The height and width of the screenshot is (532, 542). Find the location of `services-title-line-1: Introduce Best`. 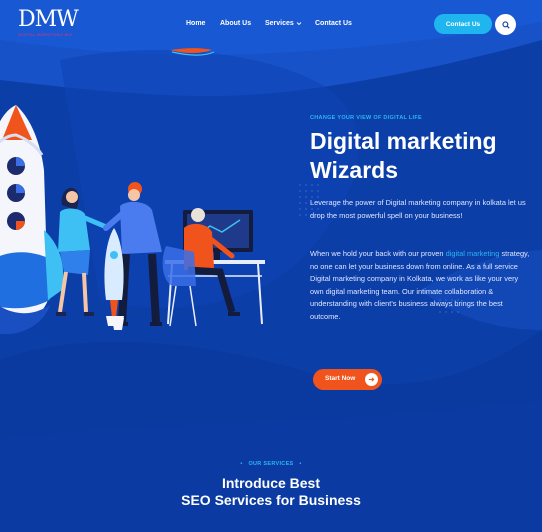

services-title-line-1: Introduce Best is located at coordinates (270, 483).